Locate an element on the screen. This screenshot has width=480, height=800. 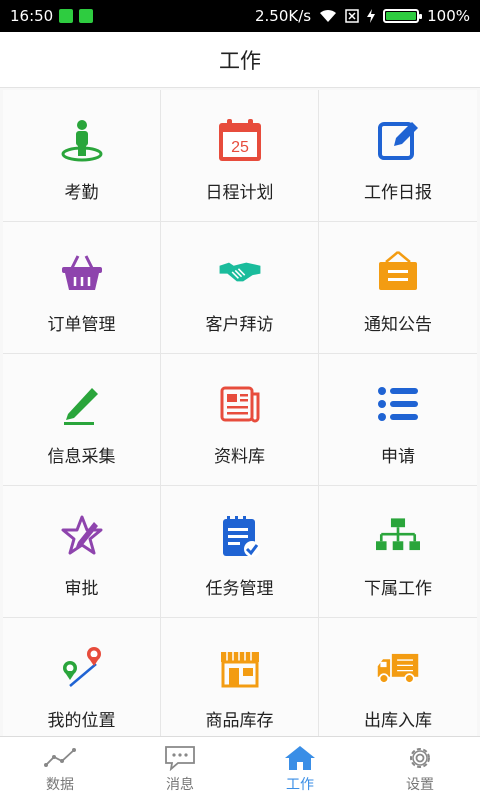
grid-item-attendance: 考勤 is located at coordinates (82, 156).